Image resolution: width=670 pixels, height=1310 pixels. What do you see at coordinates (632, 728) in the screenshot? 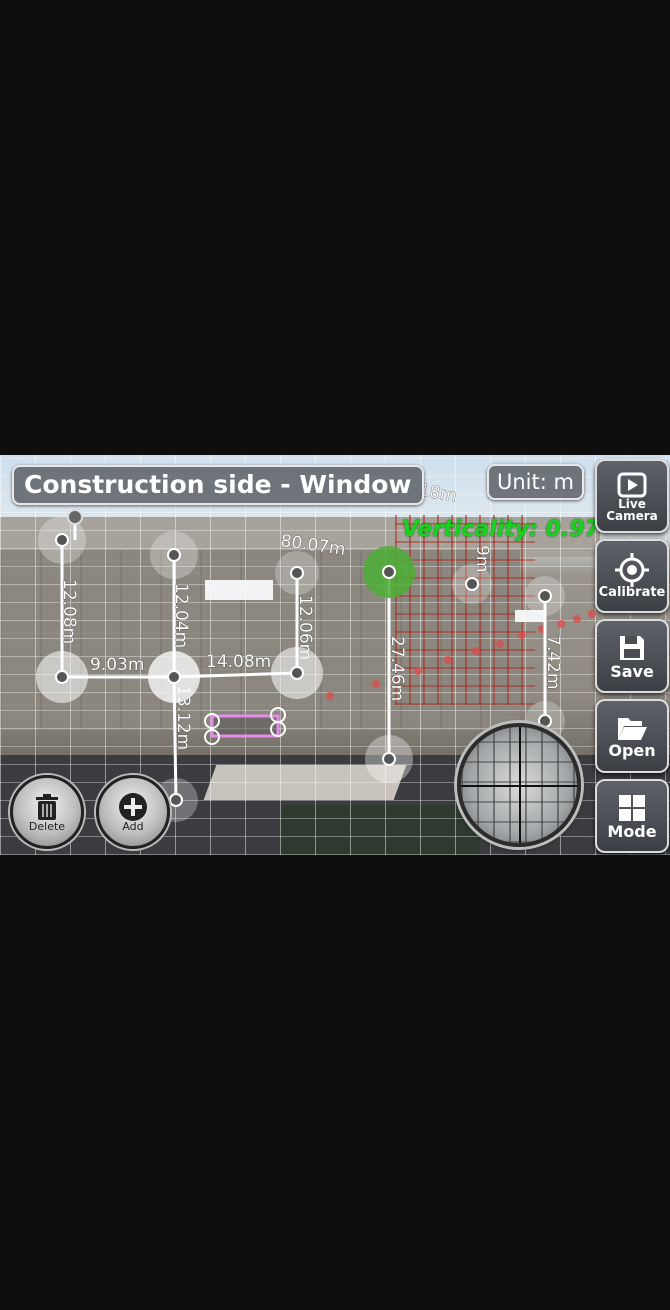
I see `folder-open-icon` at bounding box center [632, 728].